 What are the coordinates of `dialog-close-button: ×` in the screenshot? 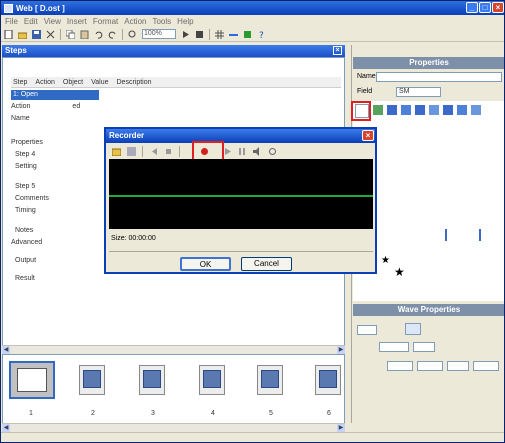 It's located at (368, 135).